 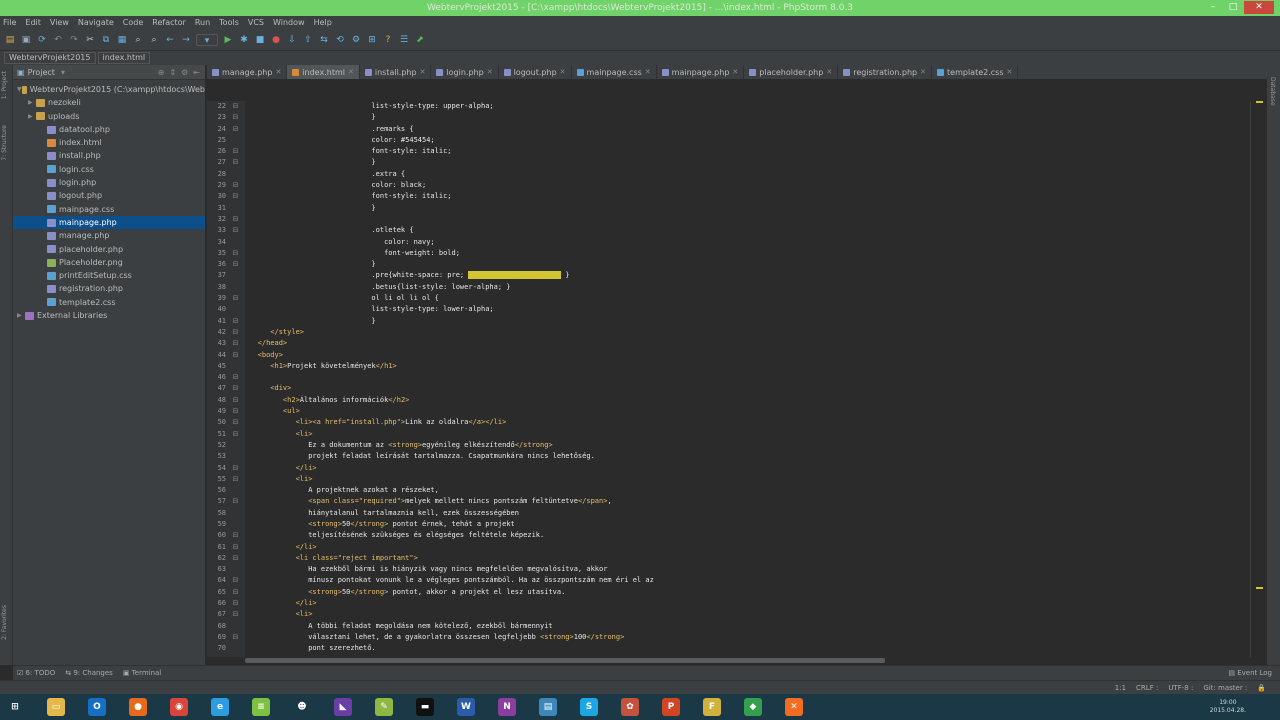 What do you see at coordinates (216, 434) in the screenshot?
I see `line-number: 51` at bounding box center [216, 434].